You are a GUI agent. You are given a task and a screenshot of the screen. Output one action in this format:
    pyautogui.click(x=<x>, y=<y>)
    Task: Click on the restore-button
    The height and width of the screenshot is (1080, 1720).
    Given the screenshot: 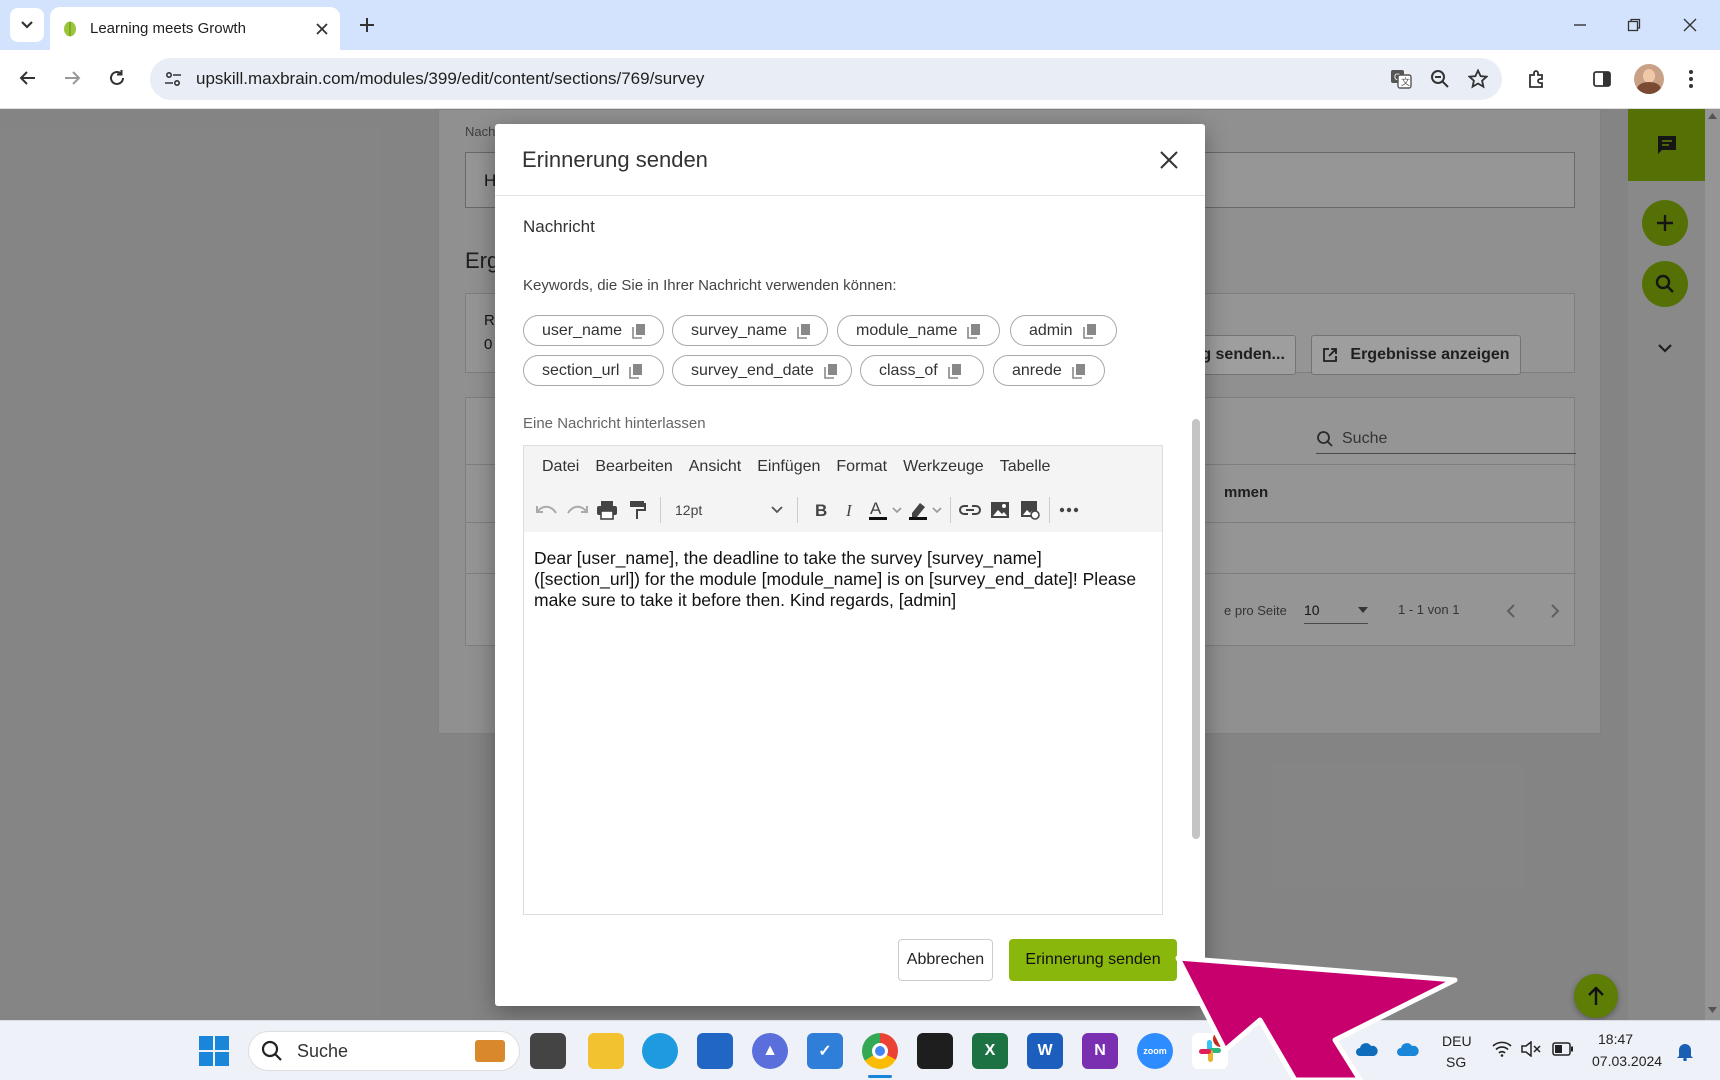 What is the action you would take?
    pyautogui.click(x=1634, y=25)
    